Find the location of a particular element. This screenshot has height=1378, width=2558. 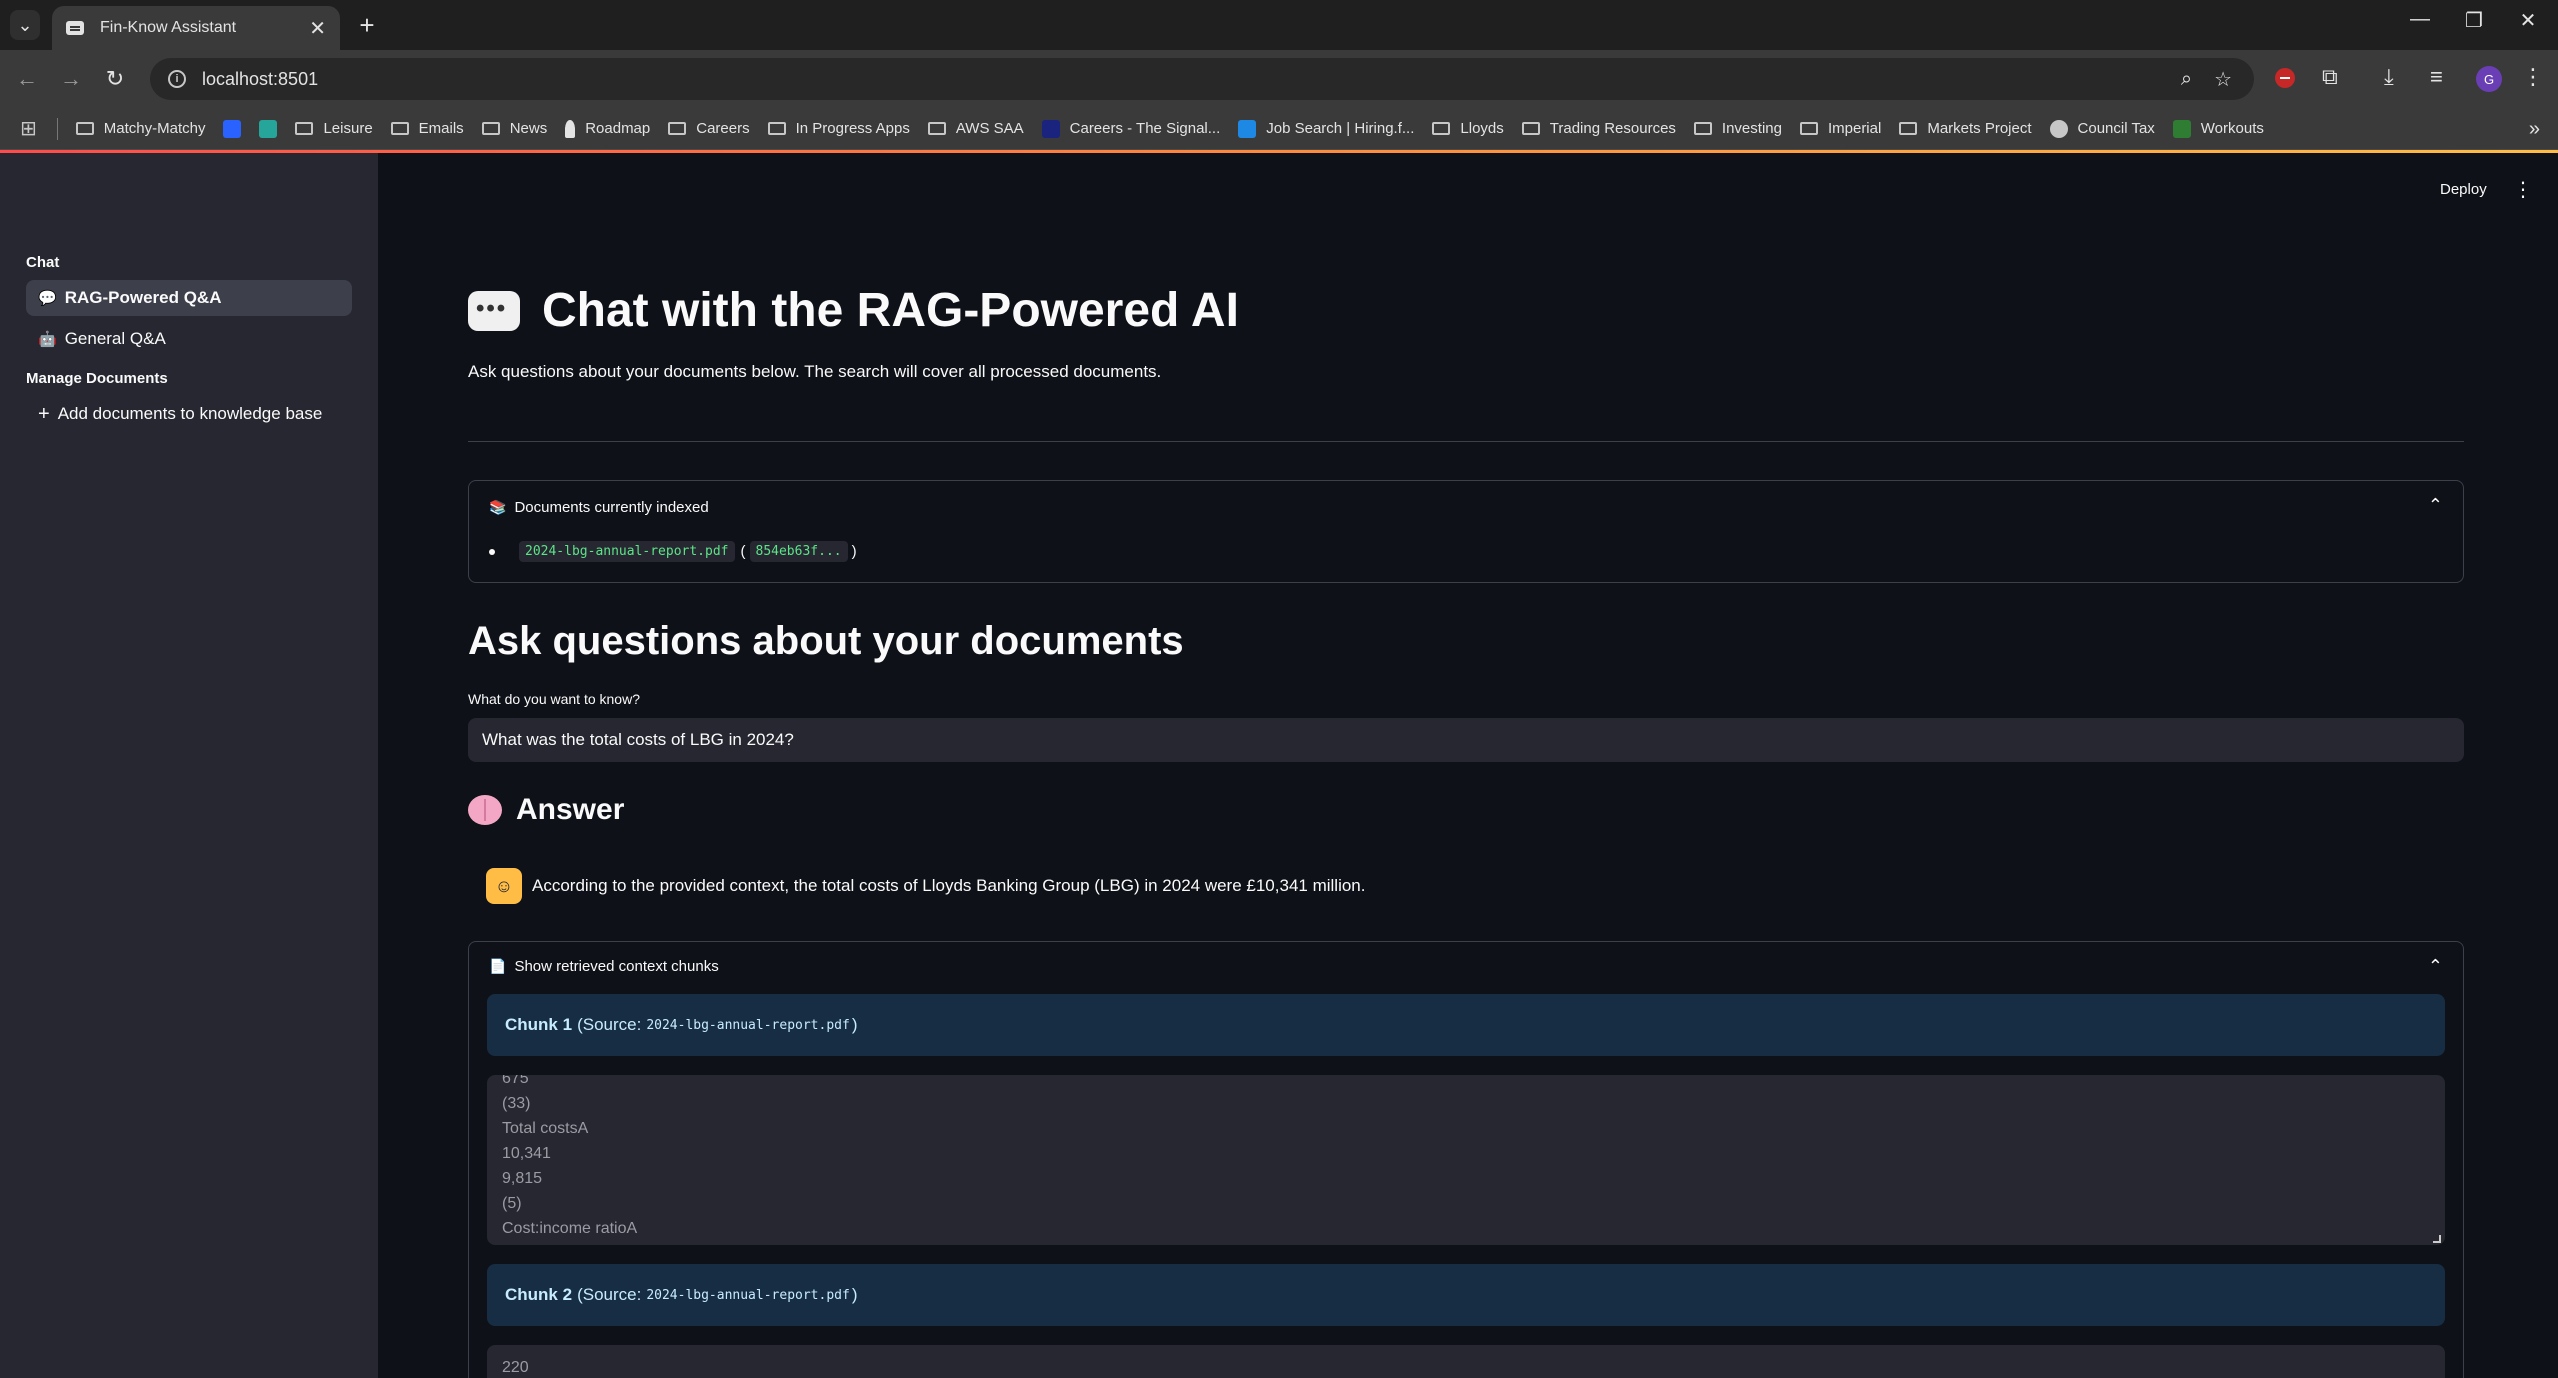

sidebar-item-rag-qa: 💬 RAG-Powered Q&A is located at coordinates (189, 298).